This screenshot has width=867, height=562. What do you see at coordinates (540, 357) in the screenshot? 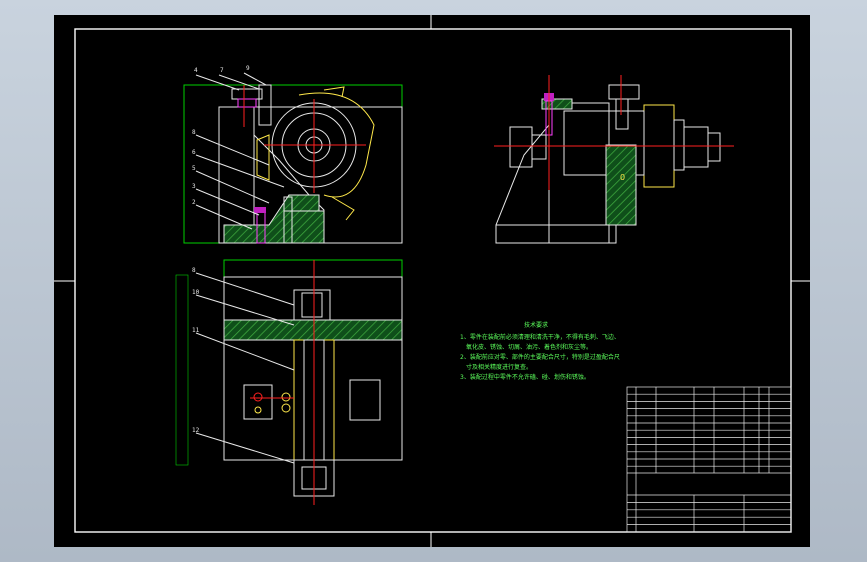
I see `note-line-3: 2、装配前应对零、部件的主要配合尺寸，特别是过盈配合尺` at bounding box center [540, 357].